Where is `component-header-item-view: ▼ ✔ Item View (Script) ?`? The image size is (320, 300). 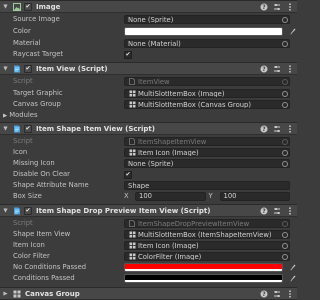
component-header-item-view: ▼ ✔ Item View (Script) ? is located at coordinates (148, 68).